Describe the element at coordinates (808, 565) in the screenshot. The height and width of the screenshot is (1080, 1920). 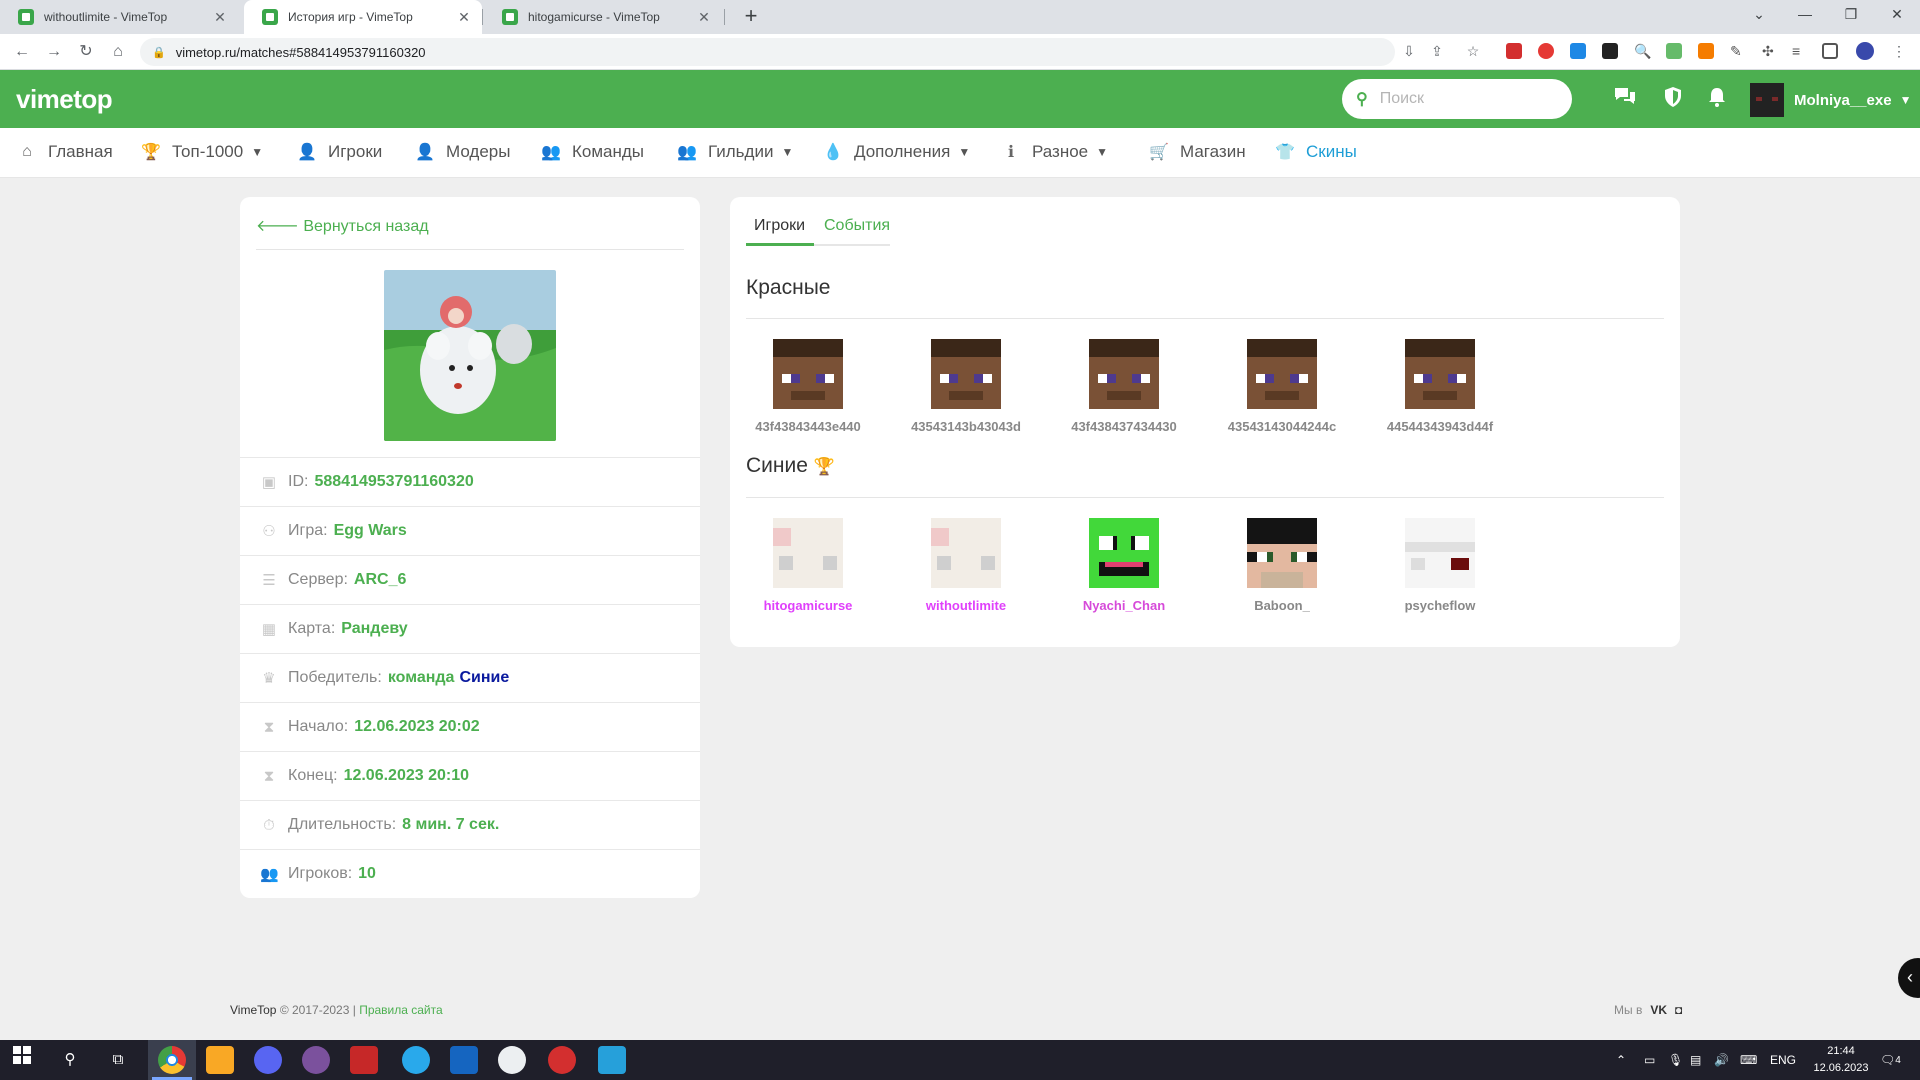
I see `player-card: hitogamicurse` at that location.